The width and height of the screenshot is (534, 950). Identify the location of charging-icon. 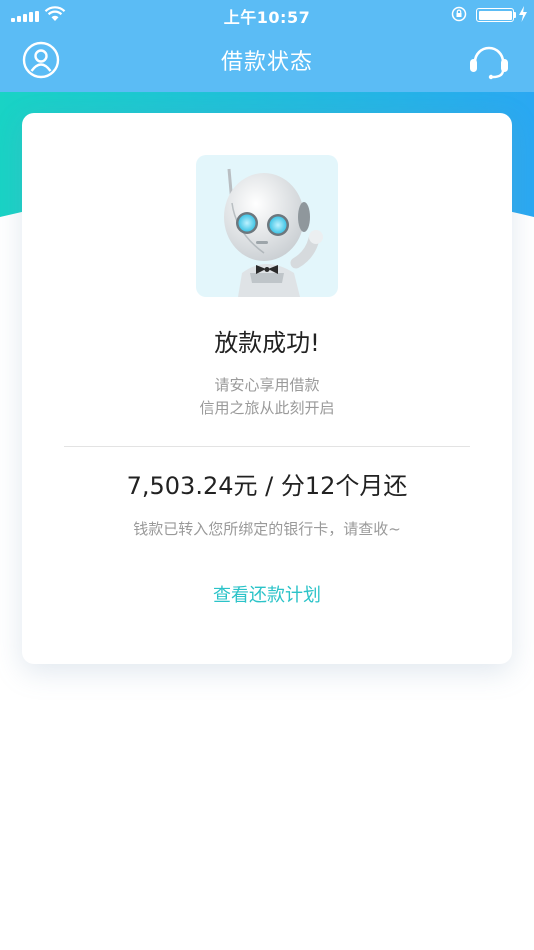
(523, 14).